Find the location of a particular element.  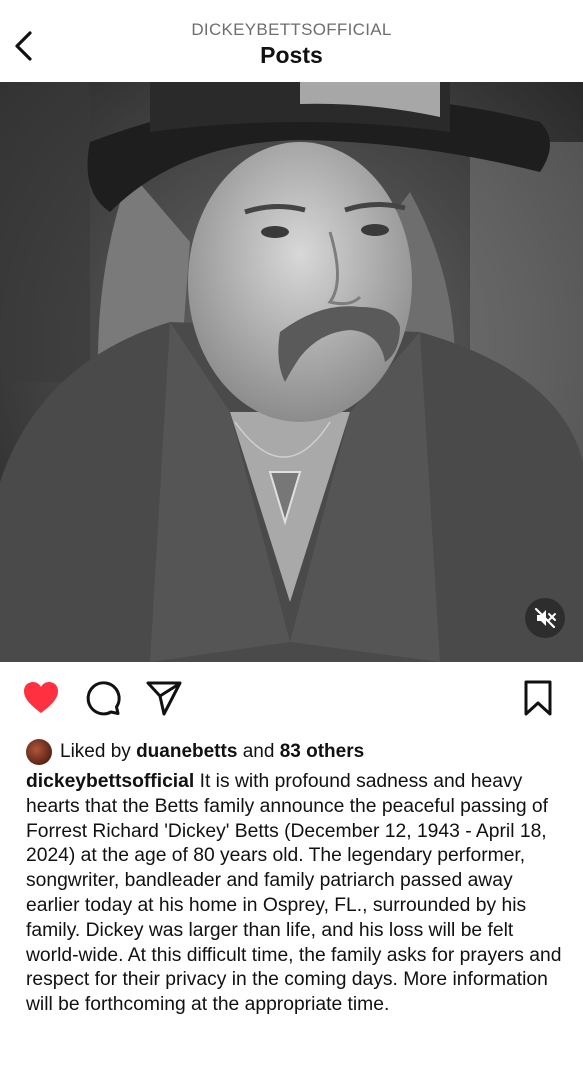

liked-by-user: duanebetts is located at coordinates (186, 752).